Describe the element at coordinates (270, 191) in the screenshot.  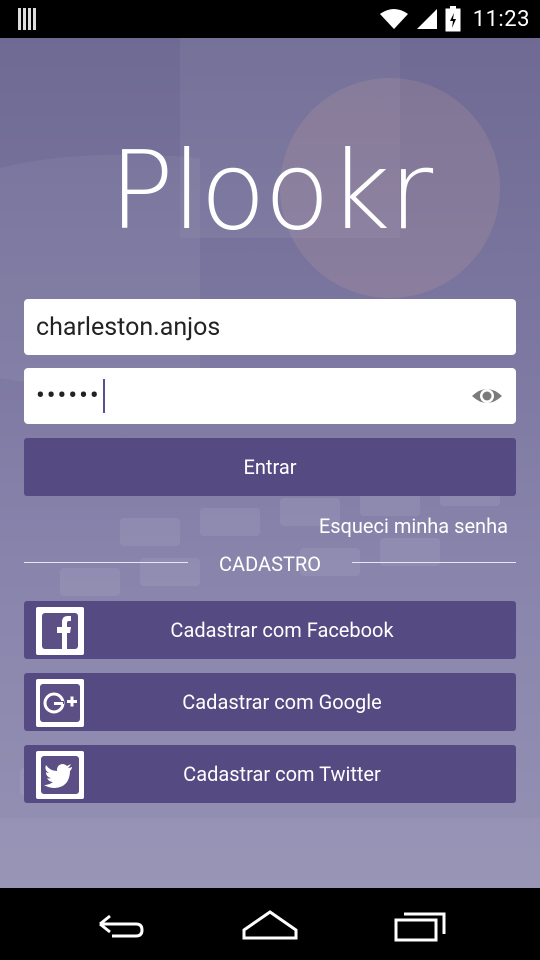
I see `app-logo: Plookr` at that location.